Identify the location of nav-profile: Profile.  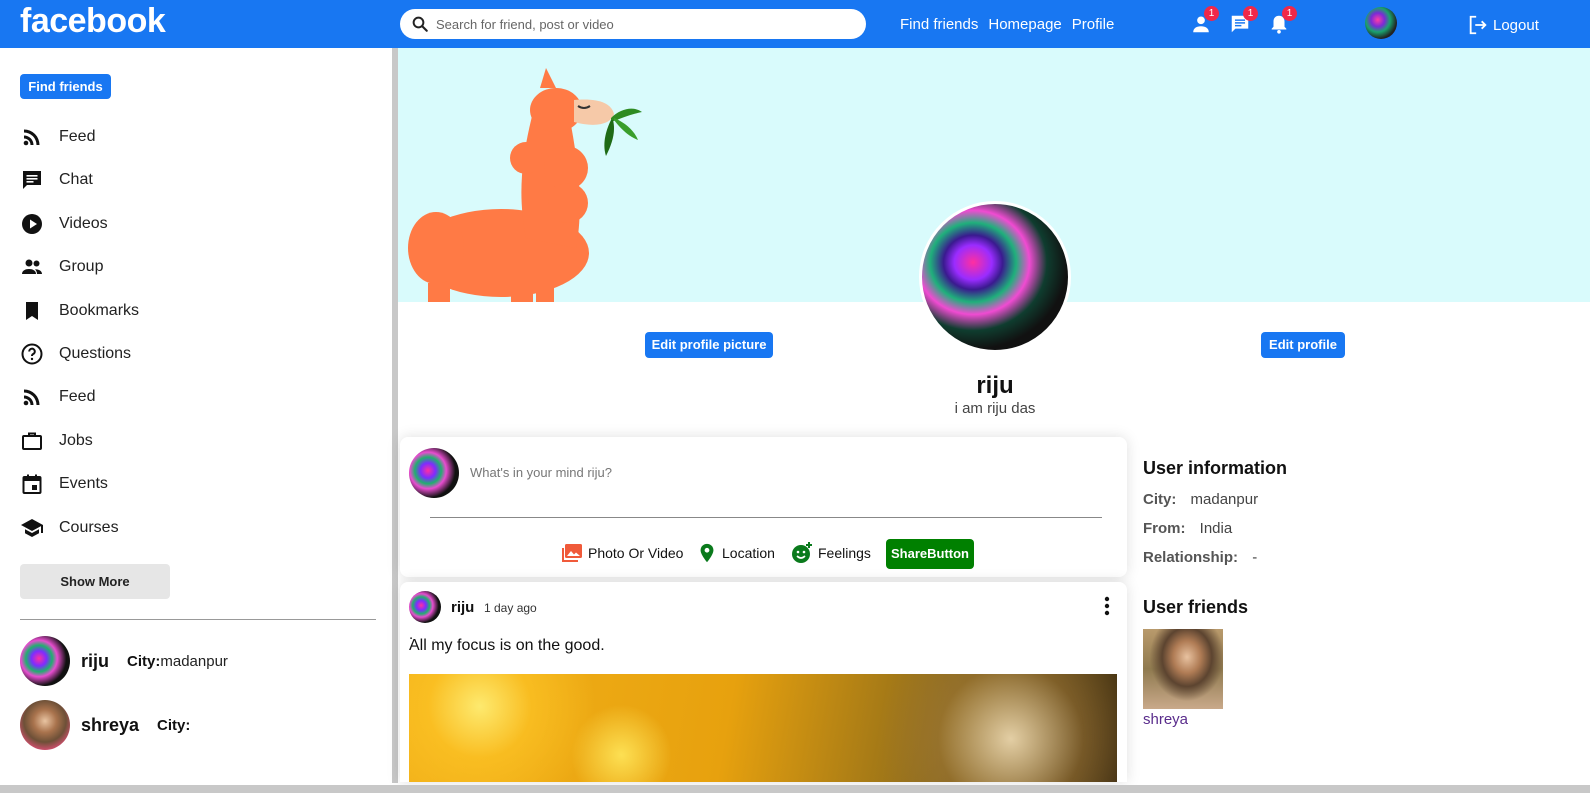
(1093, 24).